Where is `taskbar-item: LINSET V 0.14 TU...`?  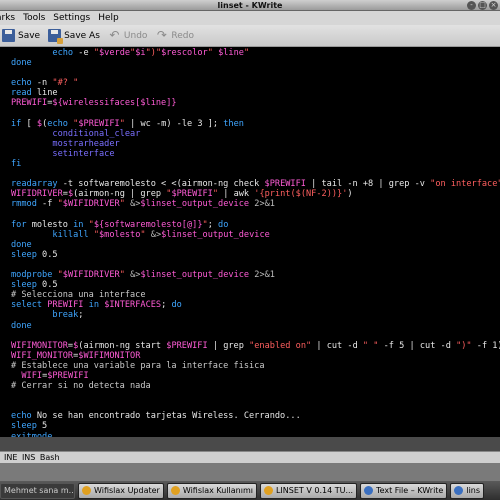 taskbar-item: LINSET V 0.14 TU... is located at coordinates (308, 490).